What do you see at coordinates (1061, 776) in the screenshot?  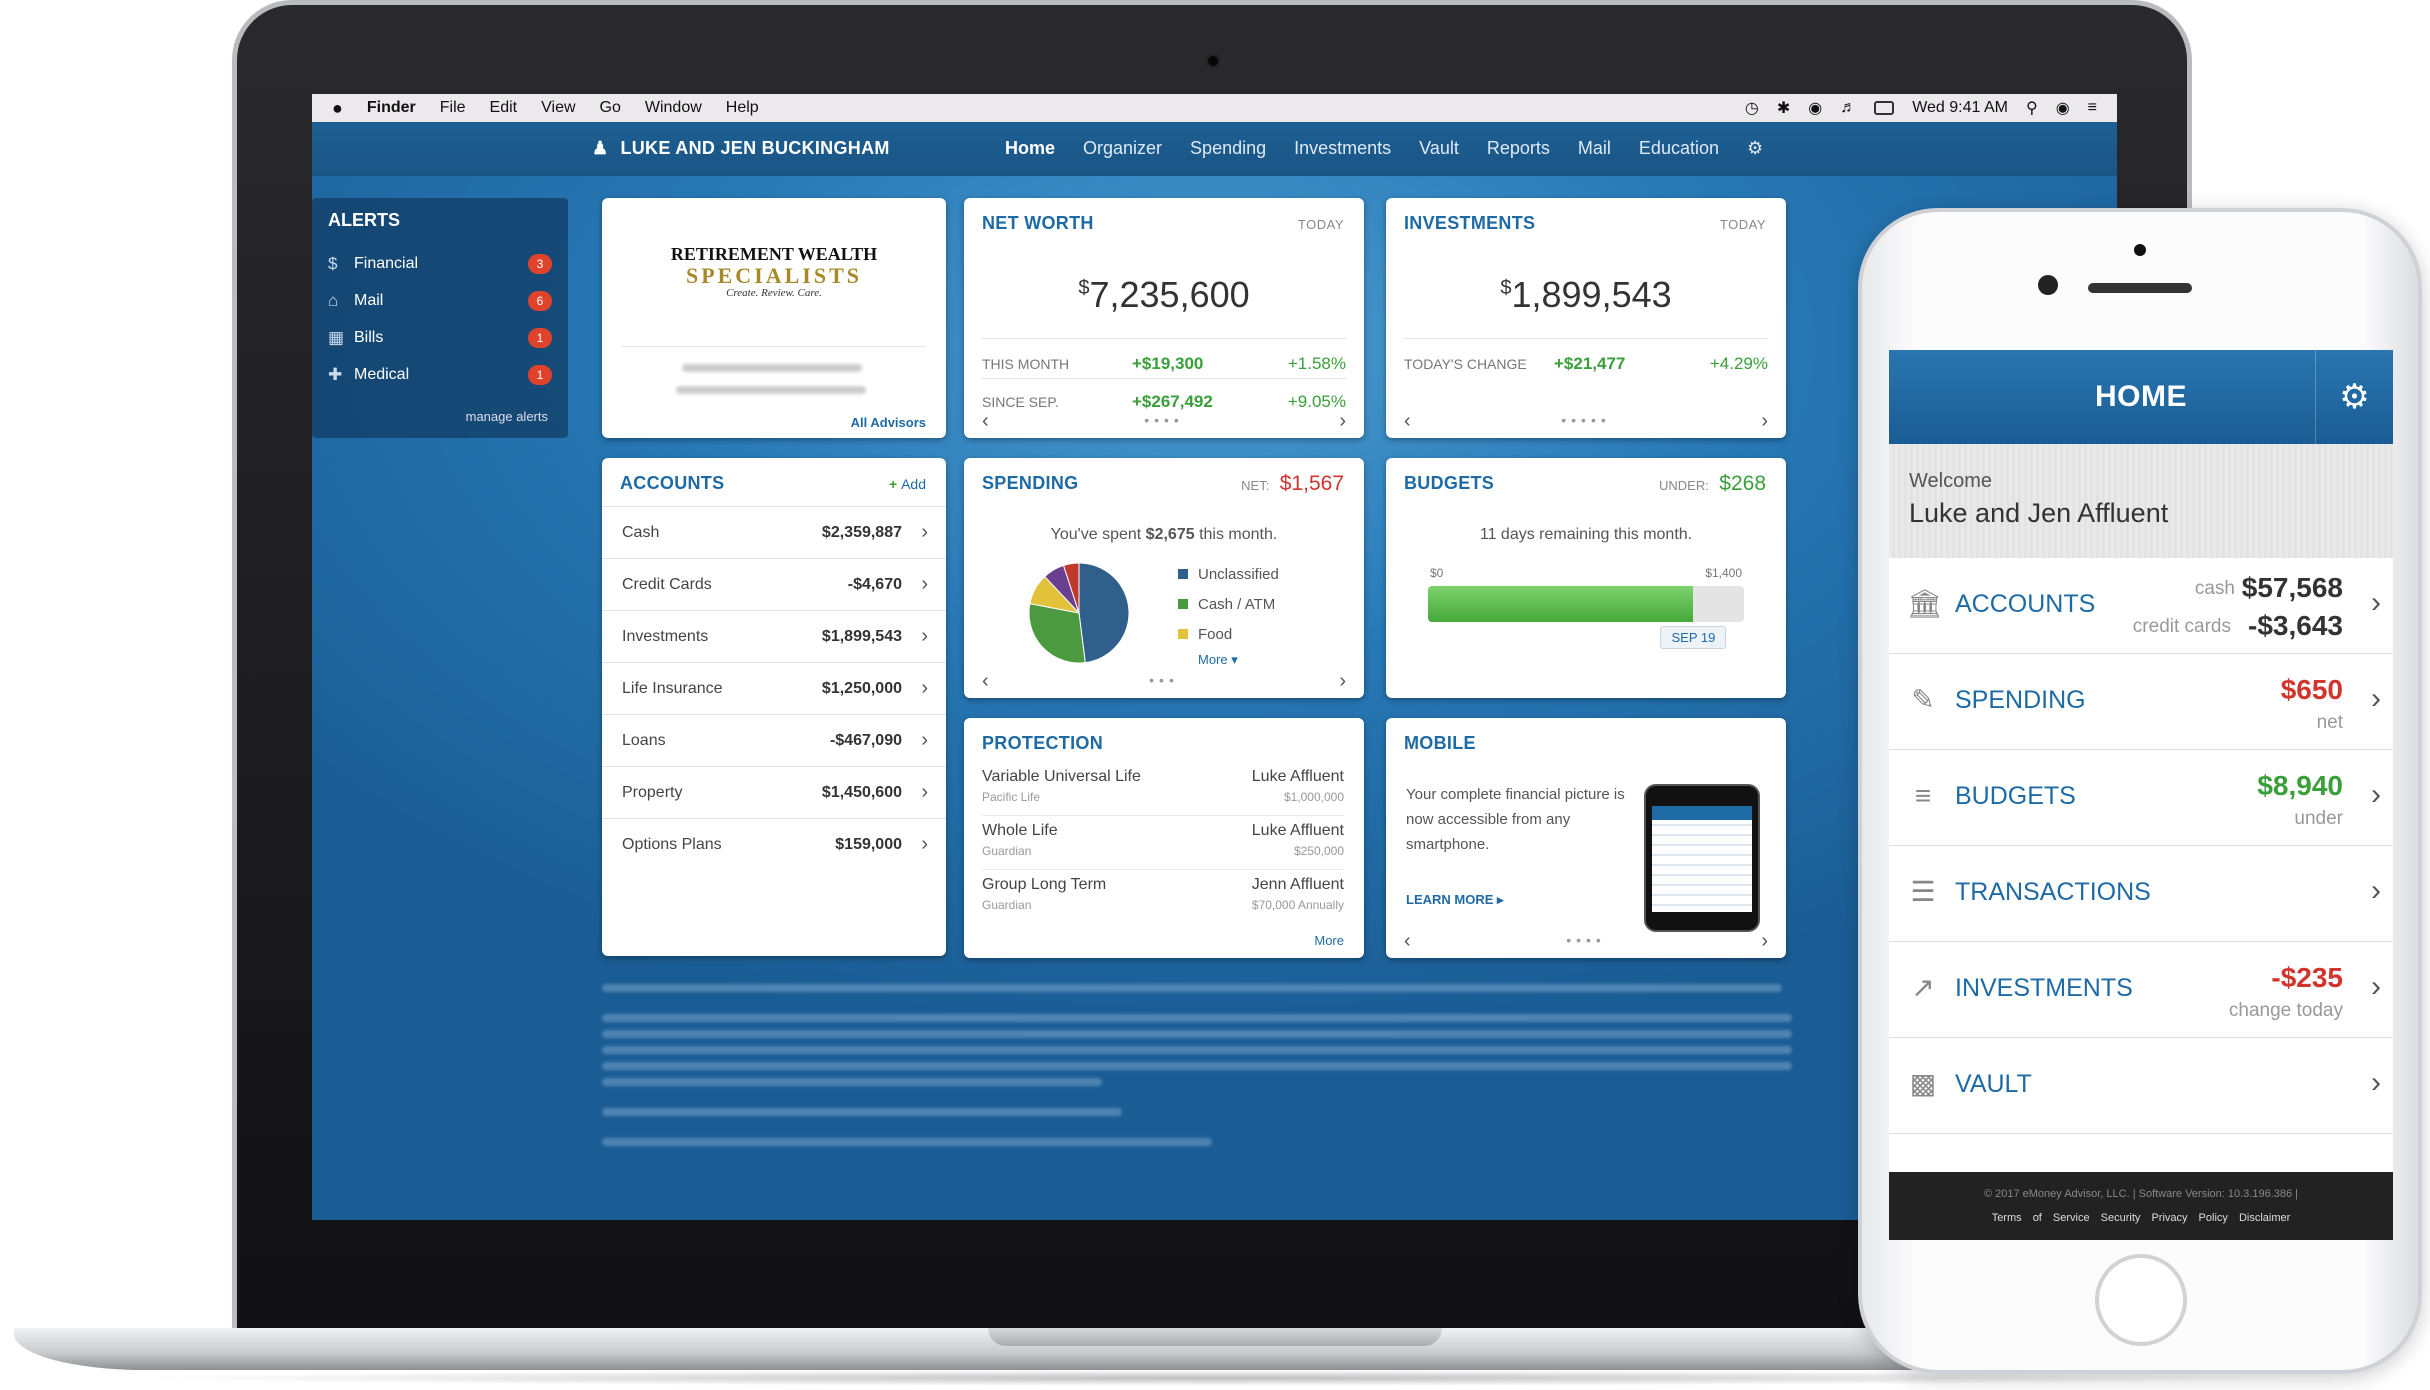 I see `policy-name: Variable Universal Life` at bounding box center [1061, 776].